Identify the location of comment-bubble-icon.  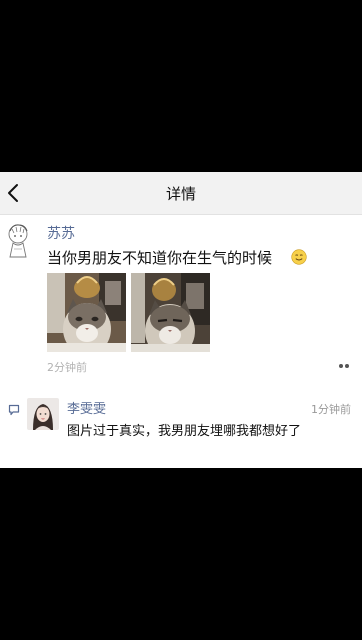
(14, 410).